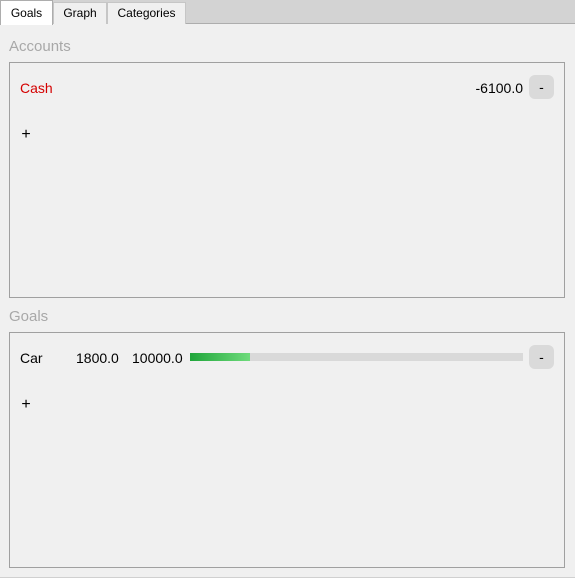  What do you see at coordinates (499, 88) in the screenshot?
I see `account-balance: -6100.0` at bounding box center [499, 88].